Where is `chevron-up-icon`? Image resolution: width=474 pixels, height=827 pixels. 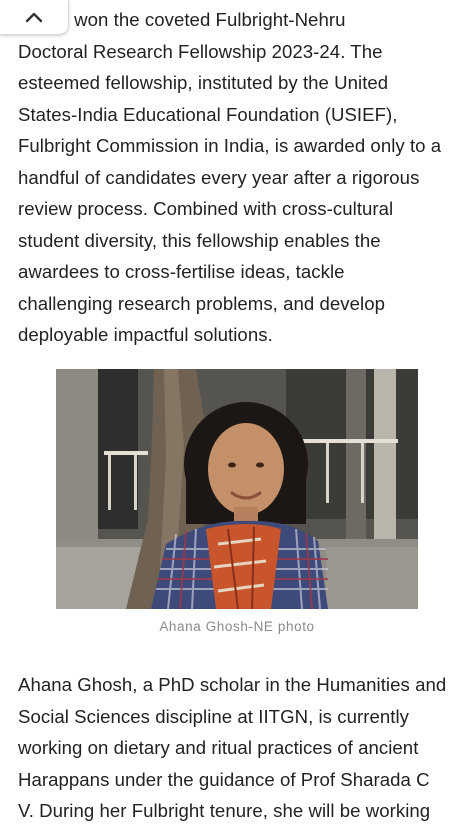
chevron-up-icon is located at coordinates (34, 17).